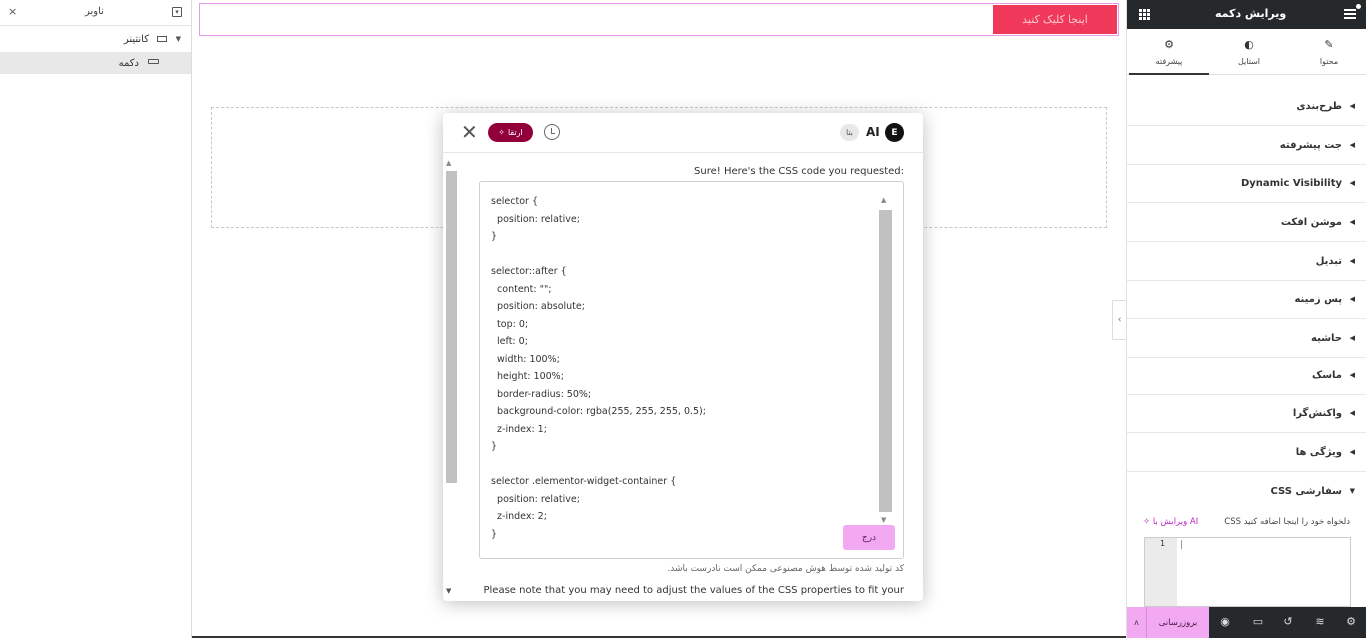 This screenshot has width=1366, height=638. Describe the element at coordinates (136, 39) in the screenshot. I see `navigator-item-label: کانتینر` at that location.